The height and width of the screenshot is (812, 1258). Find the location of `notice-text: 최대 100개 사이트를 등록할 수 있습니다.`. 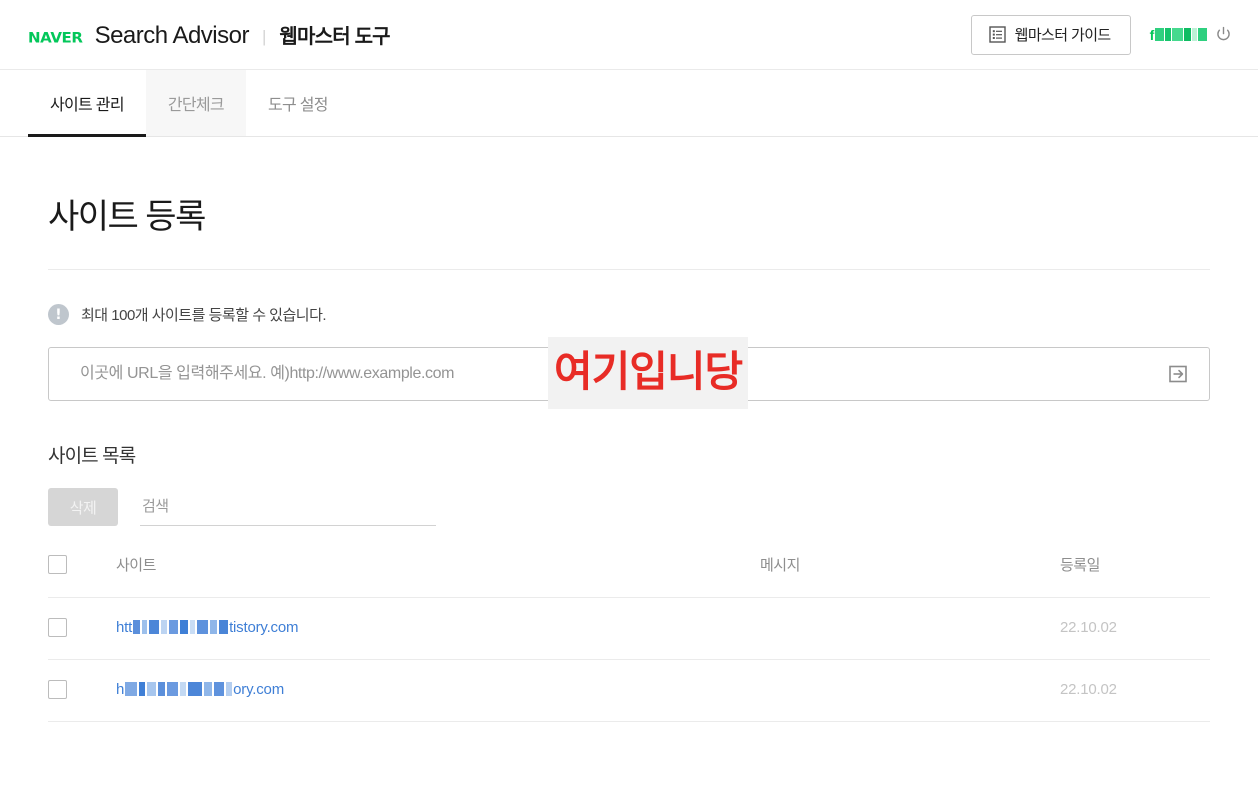

notice-text: 최대 100개 사이트를 등록할 수 있습니다. is located at coordinates (204, 315).